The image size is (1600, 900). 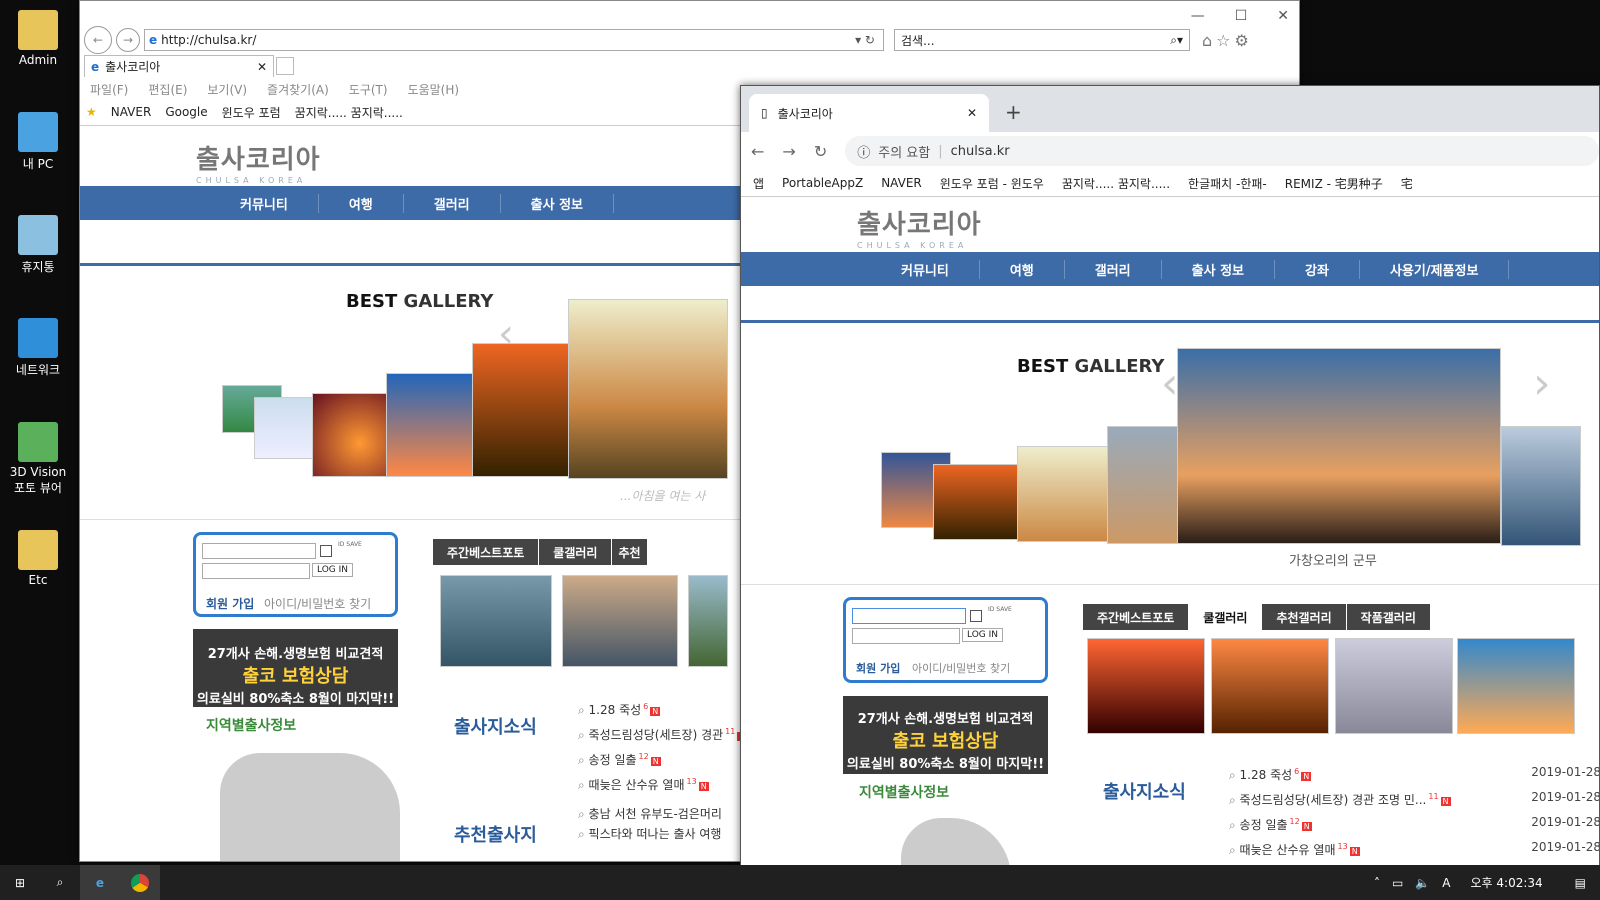 I want to click on bookmark-link: 앱, so click(x=758, y=183).